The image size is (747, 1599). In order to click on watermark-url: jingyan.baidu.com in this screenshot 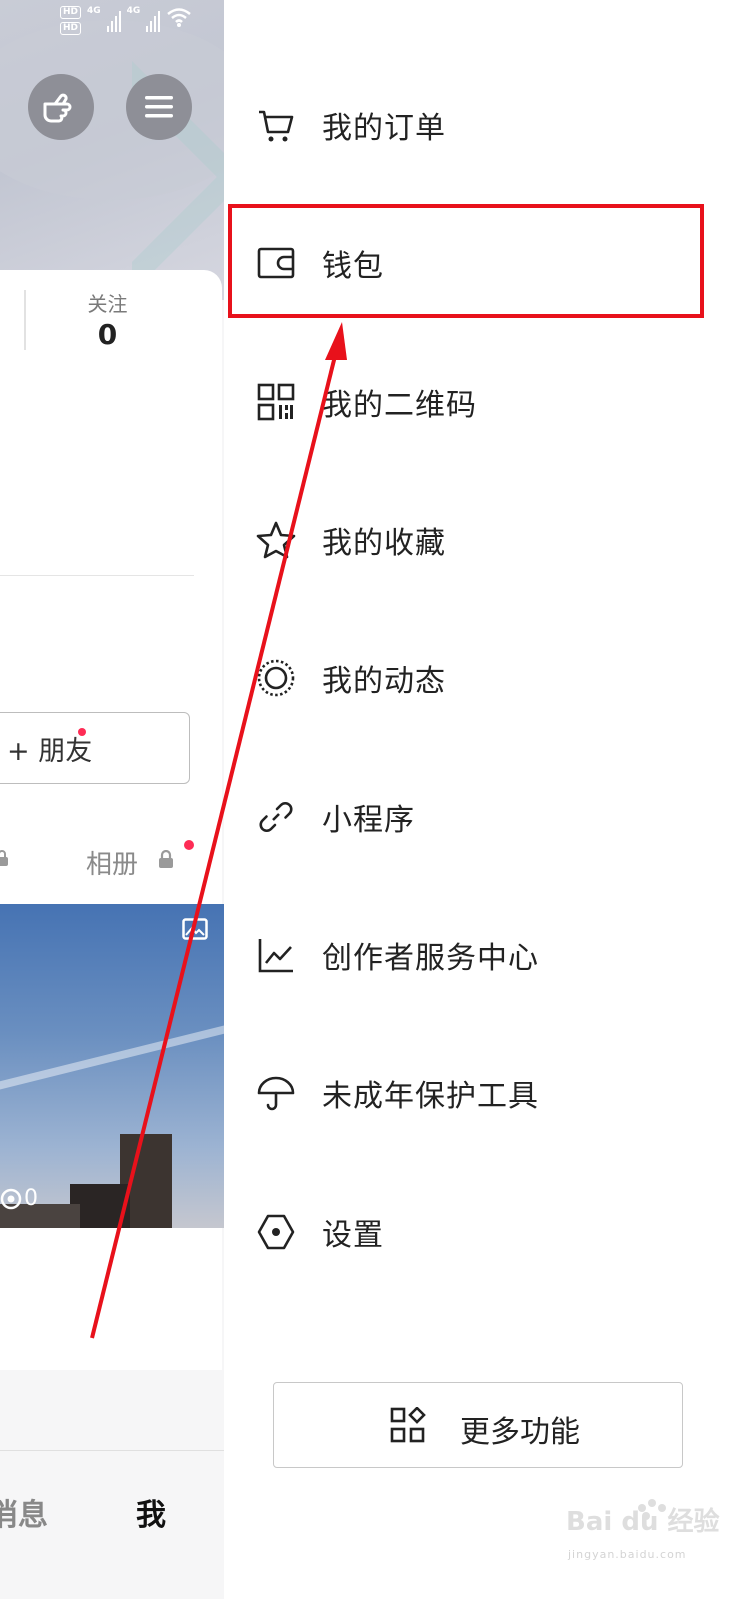, I will do `click(627, 1554)`.